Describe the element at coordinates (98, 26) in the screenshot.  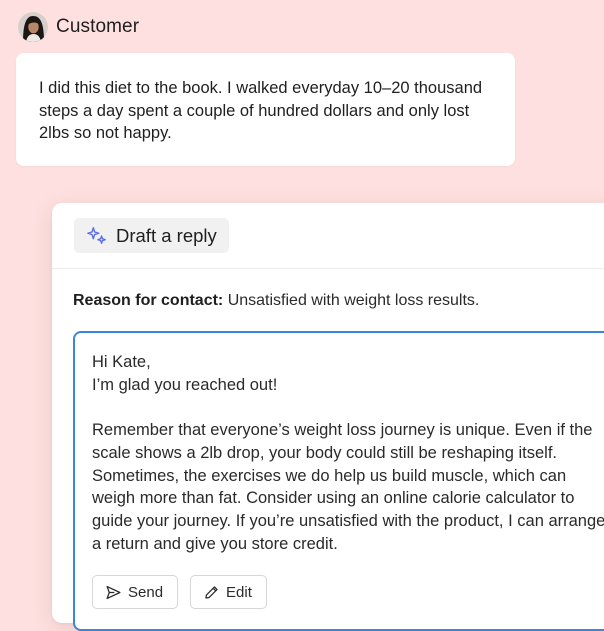
I see `customer-name: Customer` at that location.